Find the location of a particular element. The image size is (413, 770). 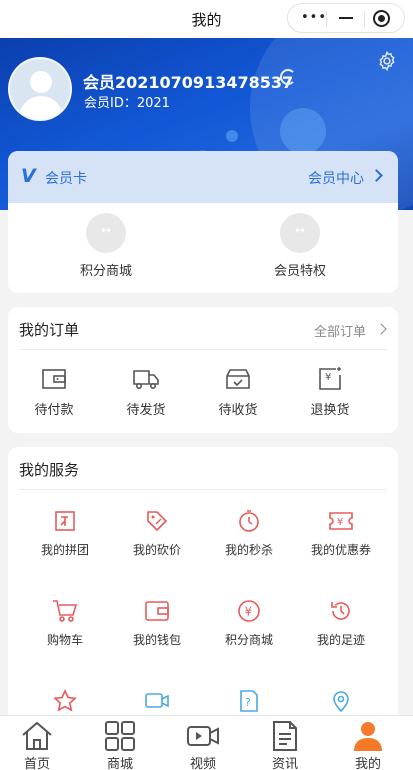

order-pending-payment: 待付款 is located at coordinates (54, 392).